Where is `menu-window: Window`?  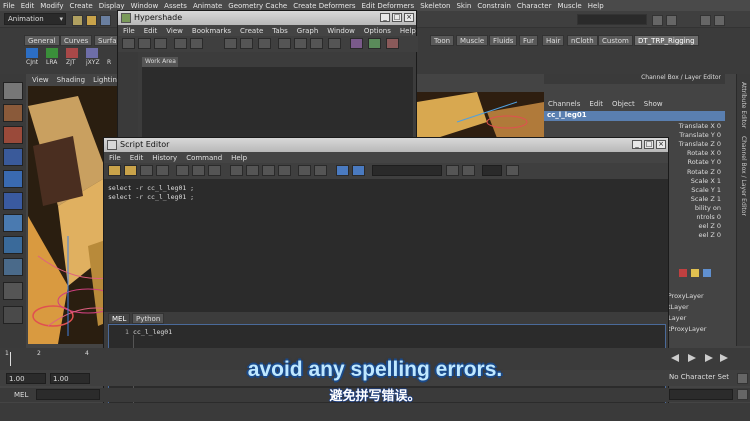
menu-window: Window is located at coordinates (145, 6).